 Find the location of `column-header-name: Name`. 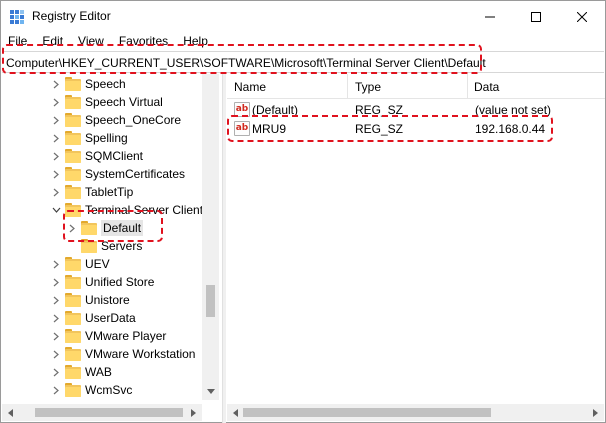

column-header-name: Name is located at coordinates (250, 87).